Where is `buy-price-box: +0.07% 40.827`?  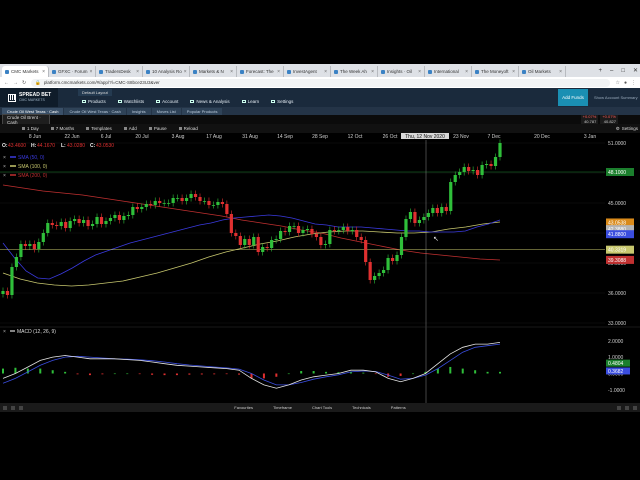 buy-price-box: +0.07% 40.827 is located at coordinates (609, 119).